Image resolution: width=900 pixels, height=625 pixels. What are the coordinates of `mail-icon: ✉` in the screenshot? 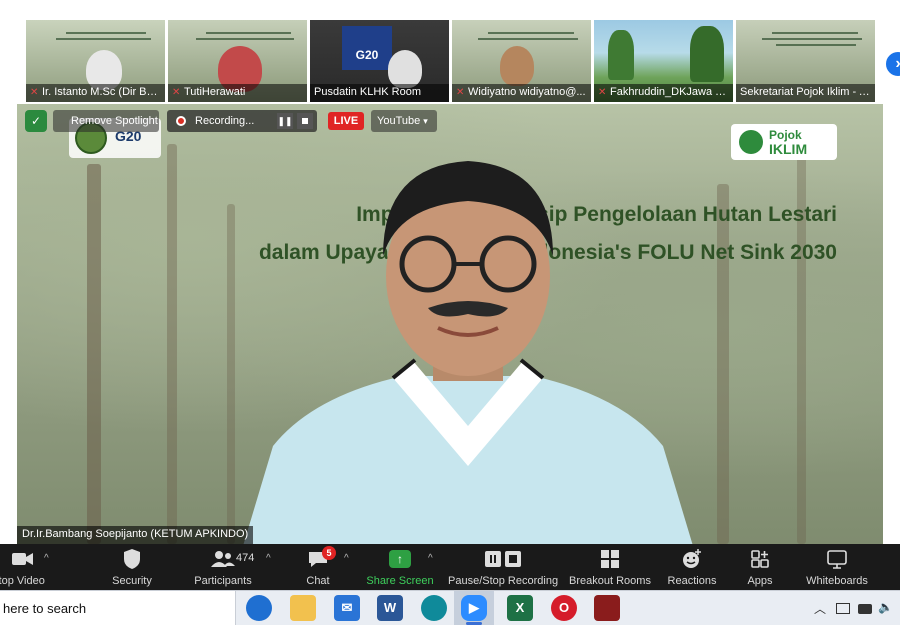 It's located at (347, 608).